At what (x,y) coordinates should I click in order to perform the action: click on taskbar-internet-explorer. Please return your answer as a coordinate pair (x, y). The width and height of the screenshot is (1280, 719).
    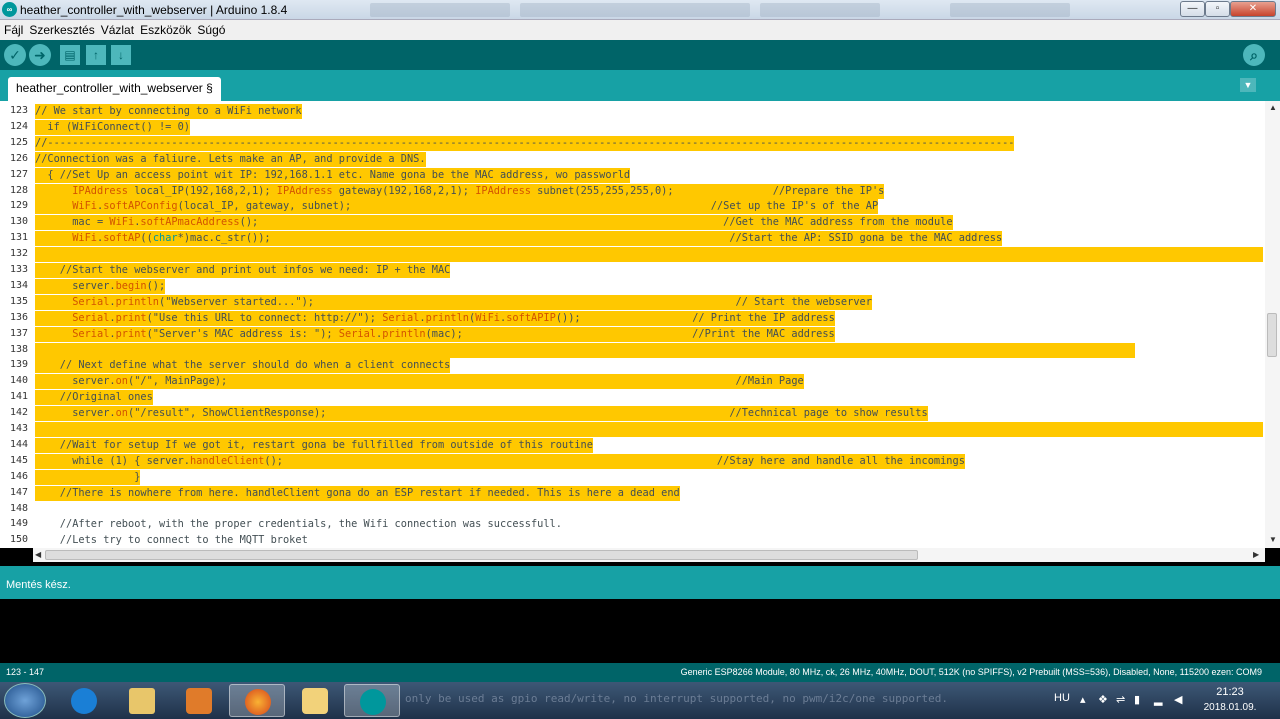
    Looking at the image, I should click on (84, 700).